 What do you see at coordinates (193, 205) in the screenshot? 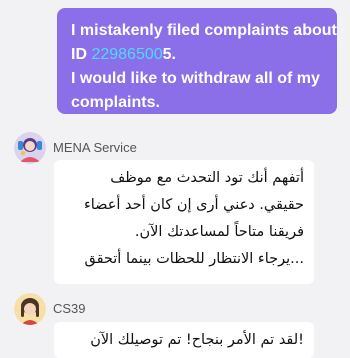
I see `agent-message-line: حقيقي. دعني أرى إن كان أحد أعضاء` at bounding box center [193, 205].